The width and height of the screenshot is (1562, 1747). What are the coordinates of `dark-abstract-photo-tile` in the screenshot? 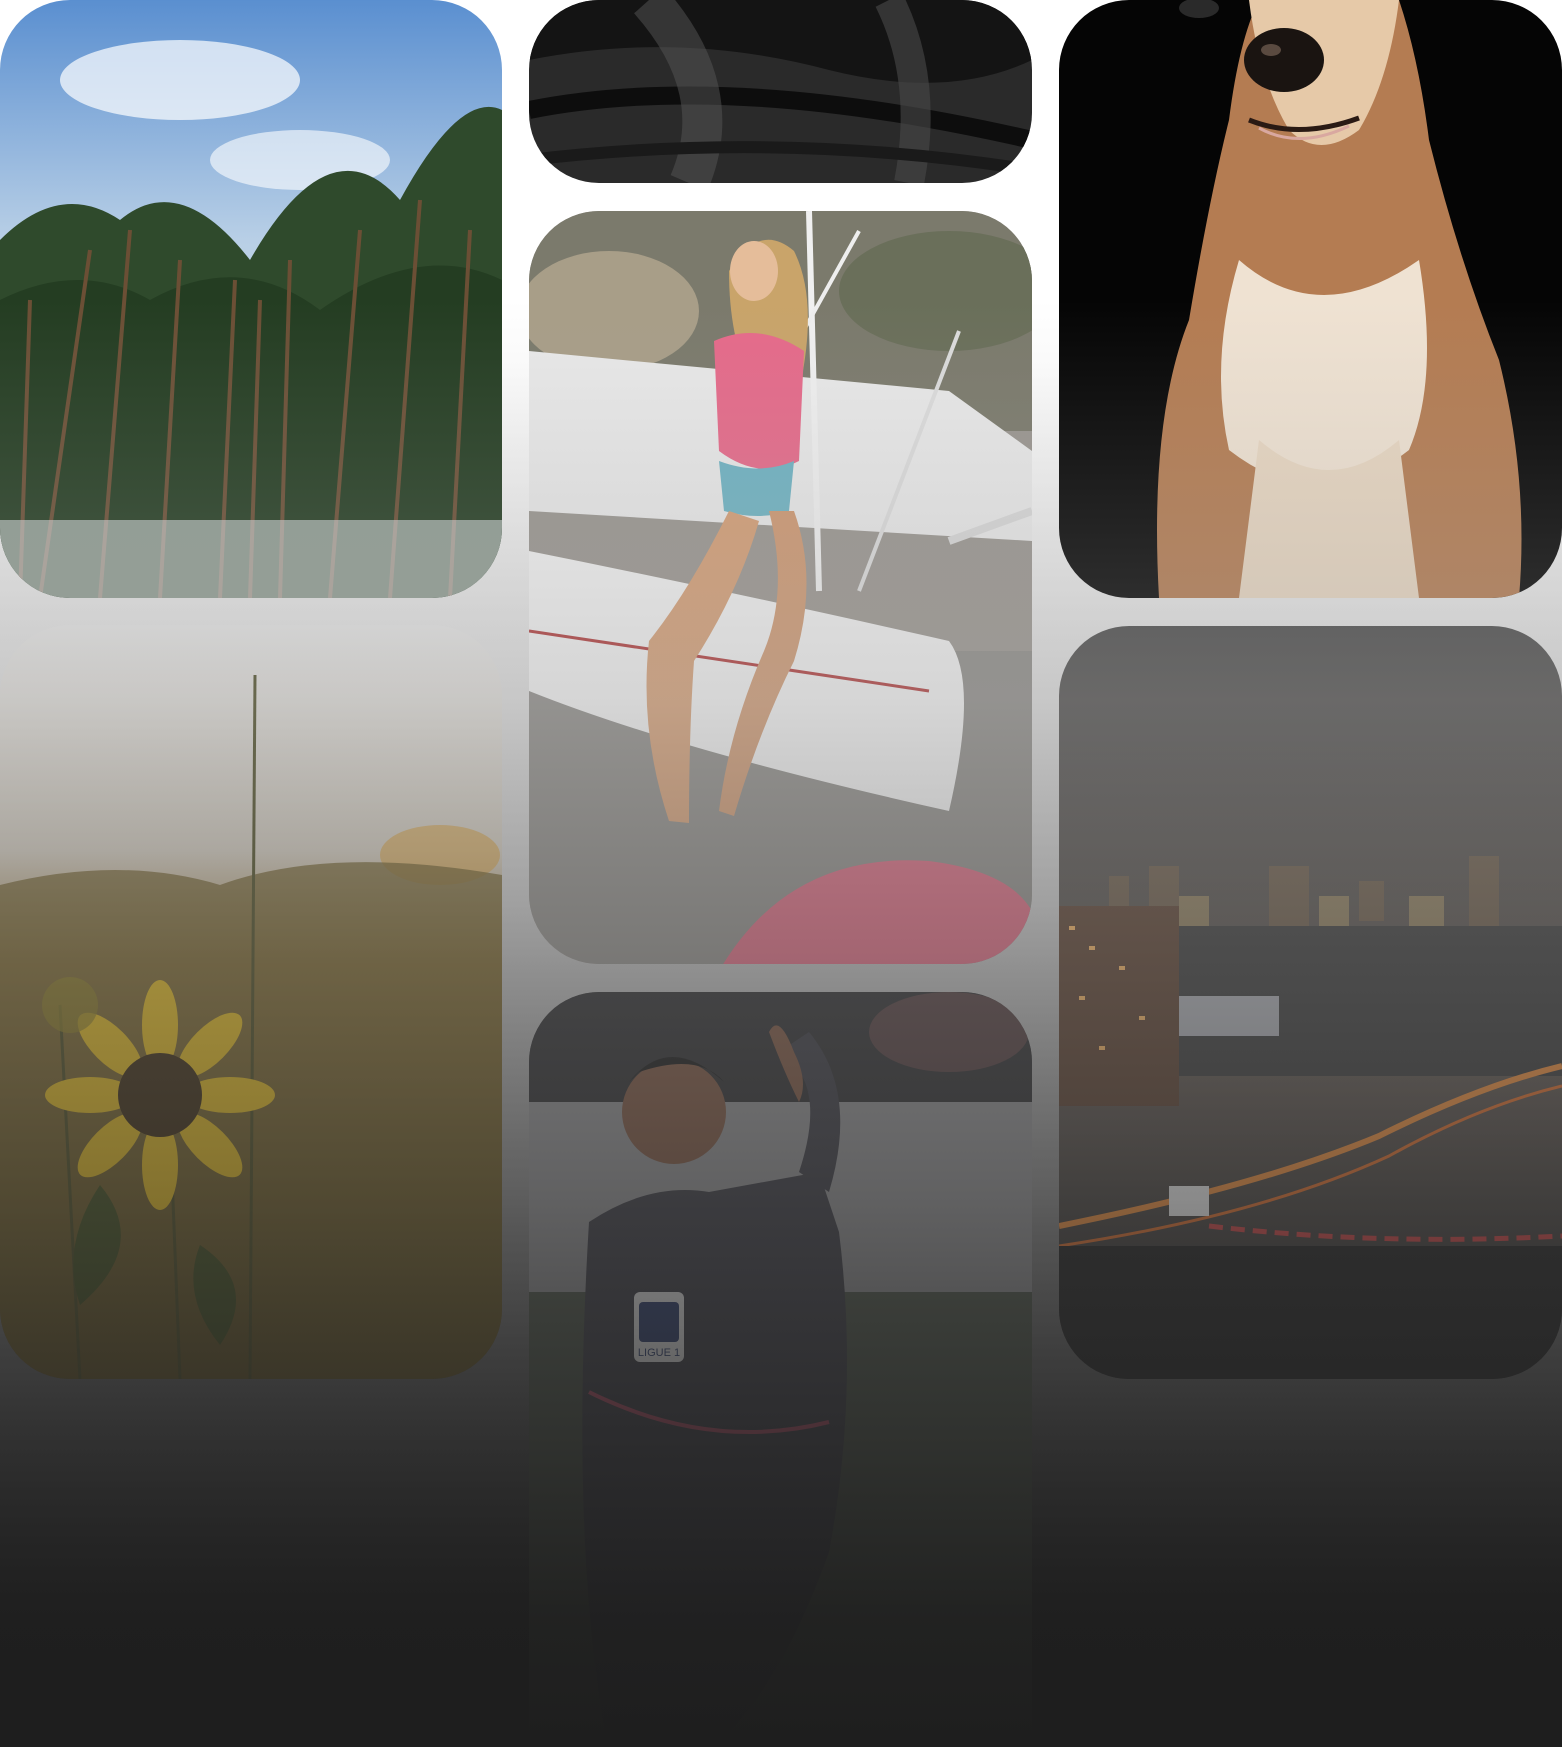 It's located at (780, 91).